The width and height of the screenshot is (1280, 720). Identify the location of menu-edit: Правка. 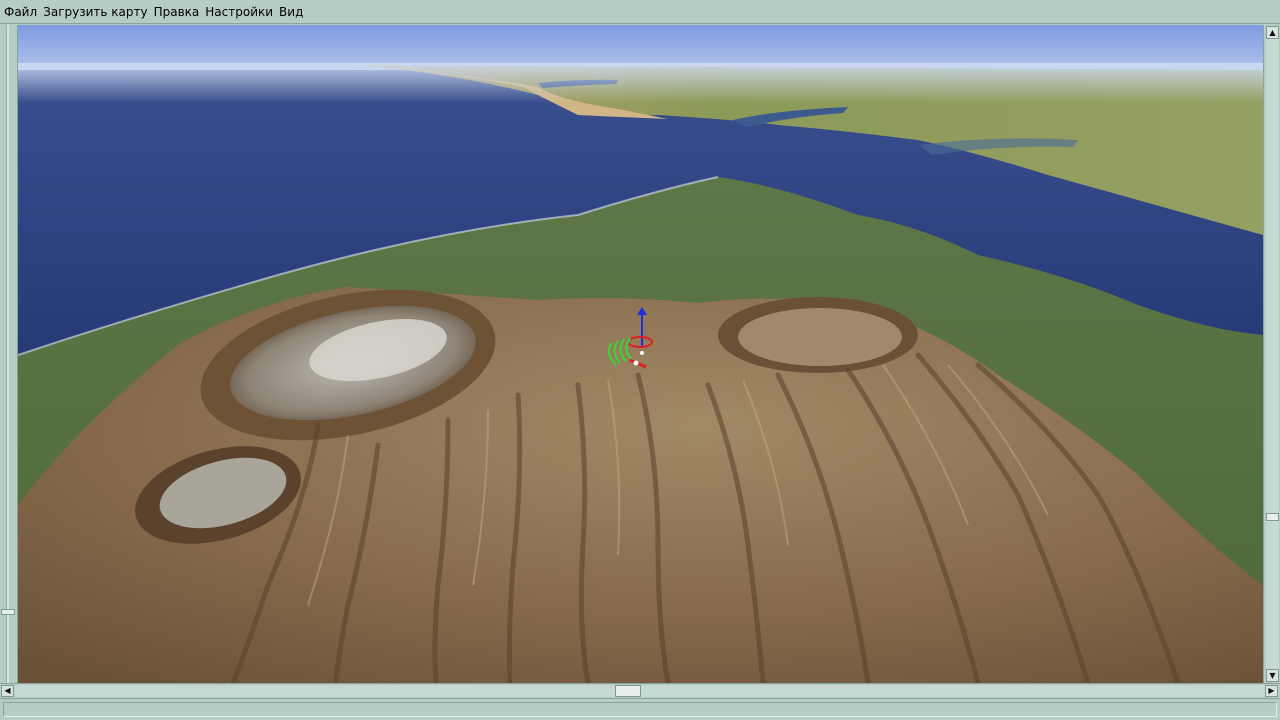
(177, 12).